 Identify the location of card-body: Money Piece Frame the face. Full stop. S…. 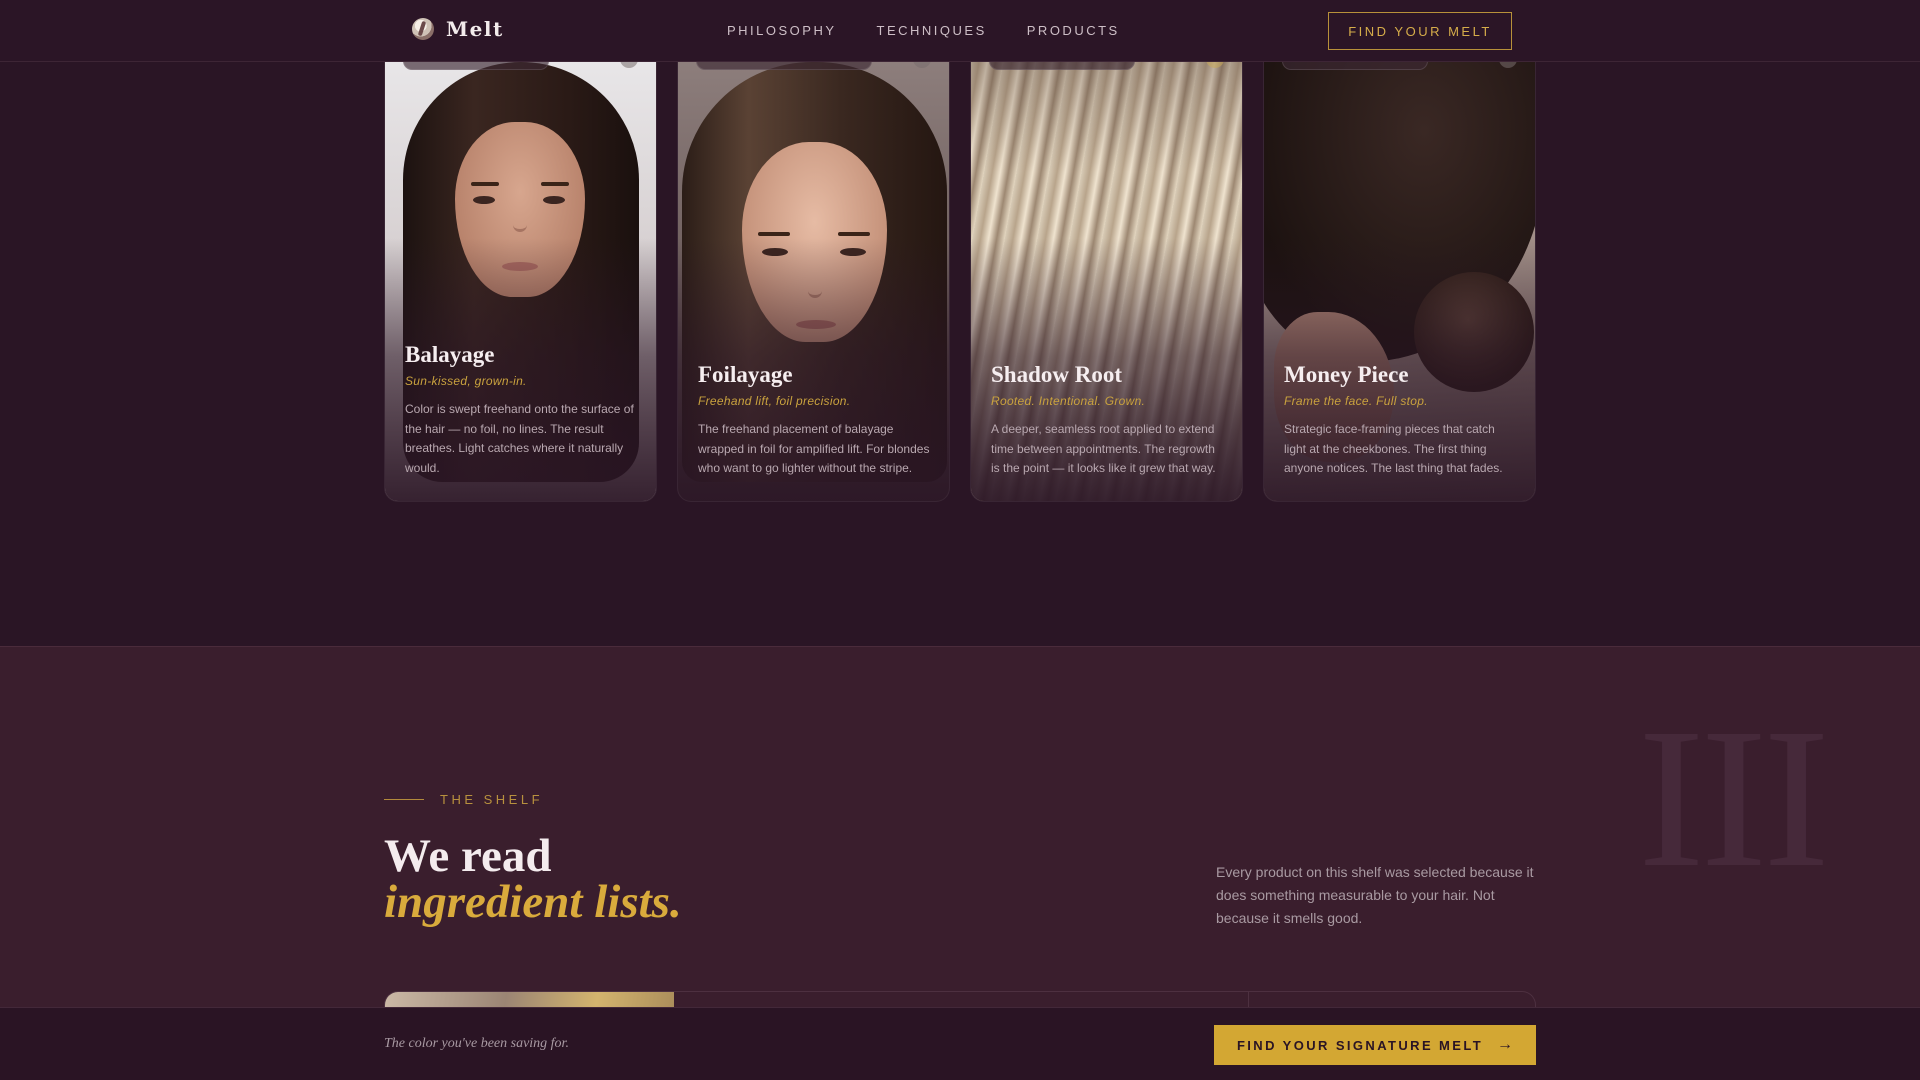
(1400, 420).